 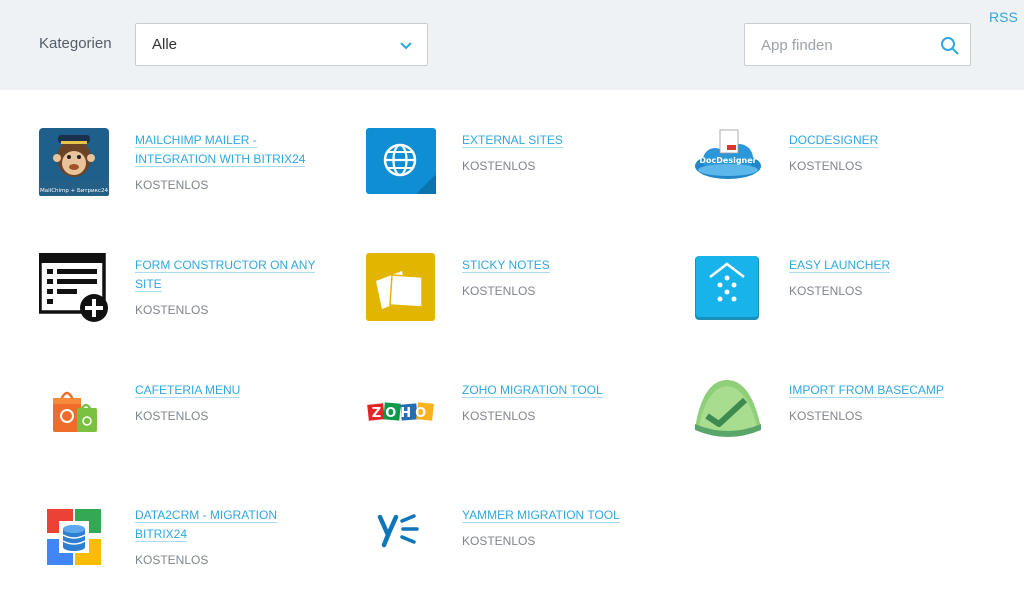 I want to click on app-name-link: DOCDESIGNER, so click(x=884, y=140).